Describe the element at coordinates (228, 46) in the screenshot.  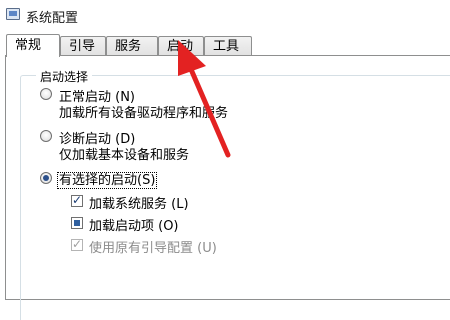
I see `tab-tools: 工具` at that location.